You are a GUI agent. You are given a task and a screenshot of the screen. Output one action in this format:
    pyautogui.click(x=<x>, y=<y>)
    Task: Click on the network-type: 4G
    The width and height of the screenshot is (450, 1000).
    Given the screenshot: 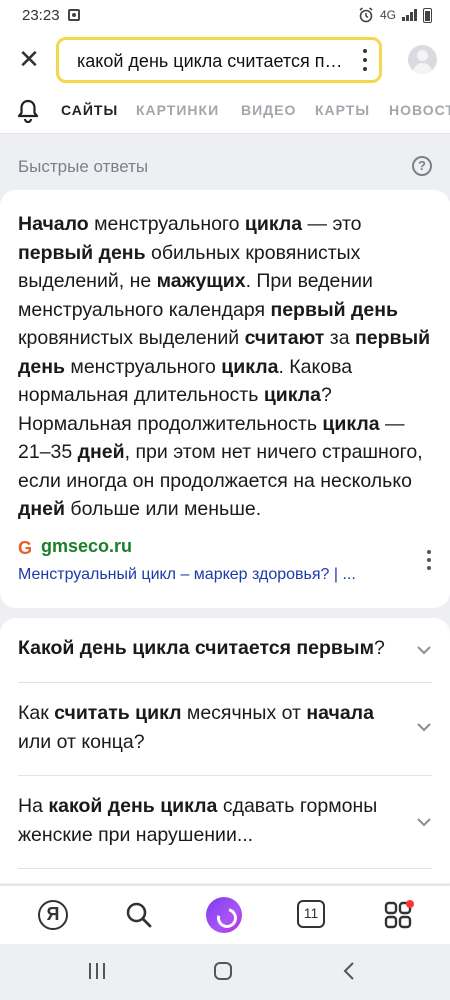 What is the action you would take?
    pyautogui.click(x=387, y=15)
    